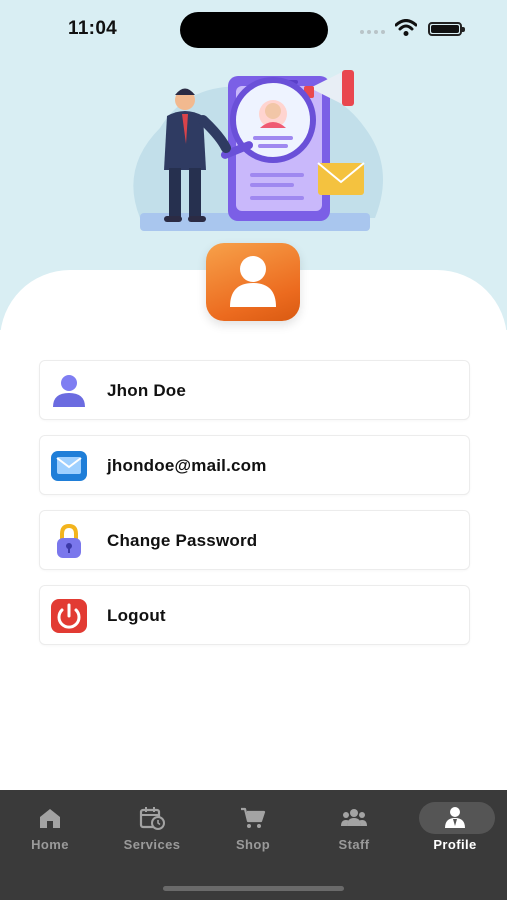 The width and height of the screenshot is (507, 900). Describe the element at coordinates (50, 818) in the screenshot. I see `home-icon` at that location.